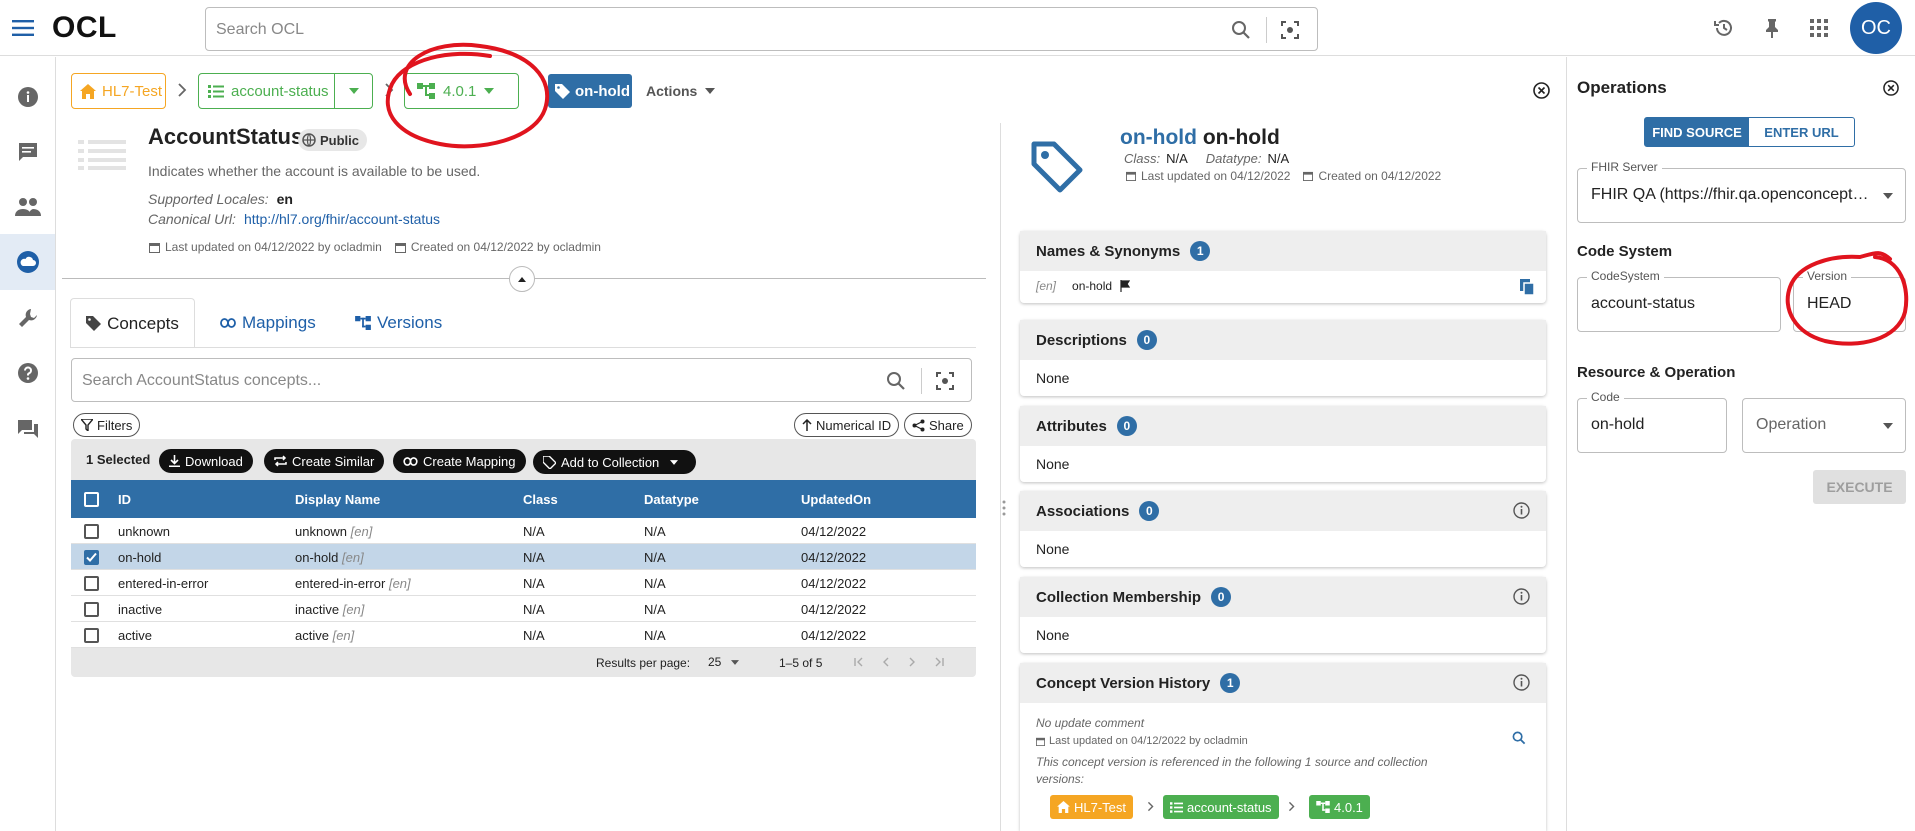 The image size is (1915, 831). I want to click on home-icon, so click(1063, 807).